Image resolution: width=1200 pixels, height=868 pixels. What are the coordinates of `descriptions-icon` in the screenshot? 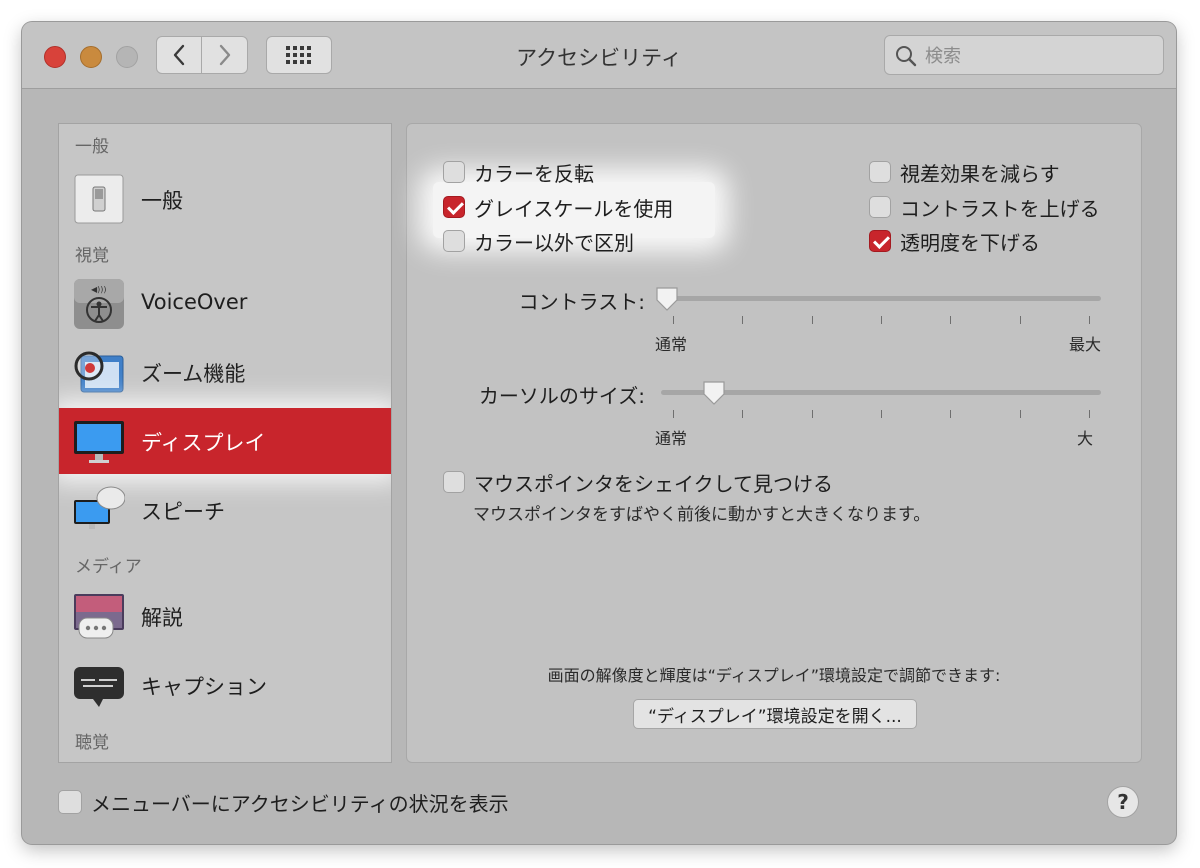 It's located at (99, 616).